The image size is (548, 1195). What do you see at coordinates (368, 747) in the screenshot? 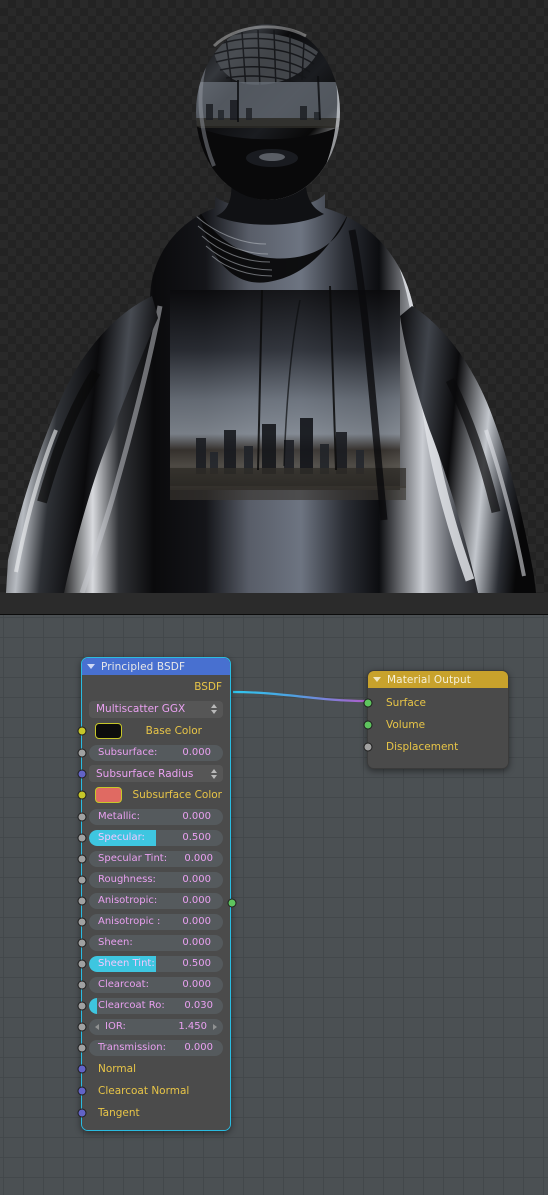
I see `socket-displacement` at bounding box center [368, 747].